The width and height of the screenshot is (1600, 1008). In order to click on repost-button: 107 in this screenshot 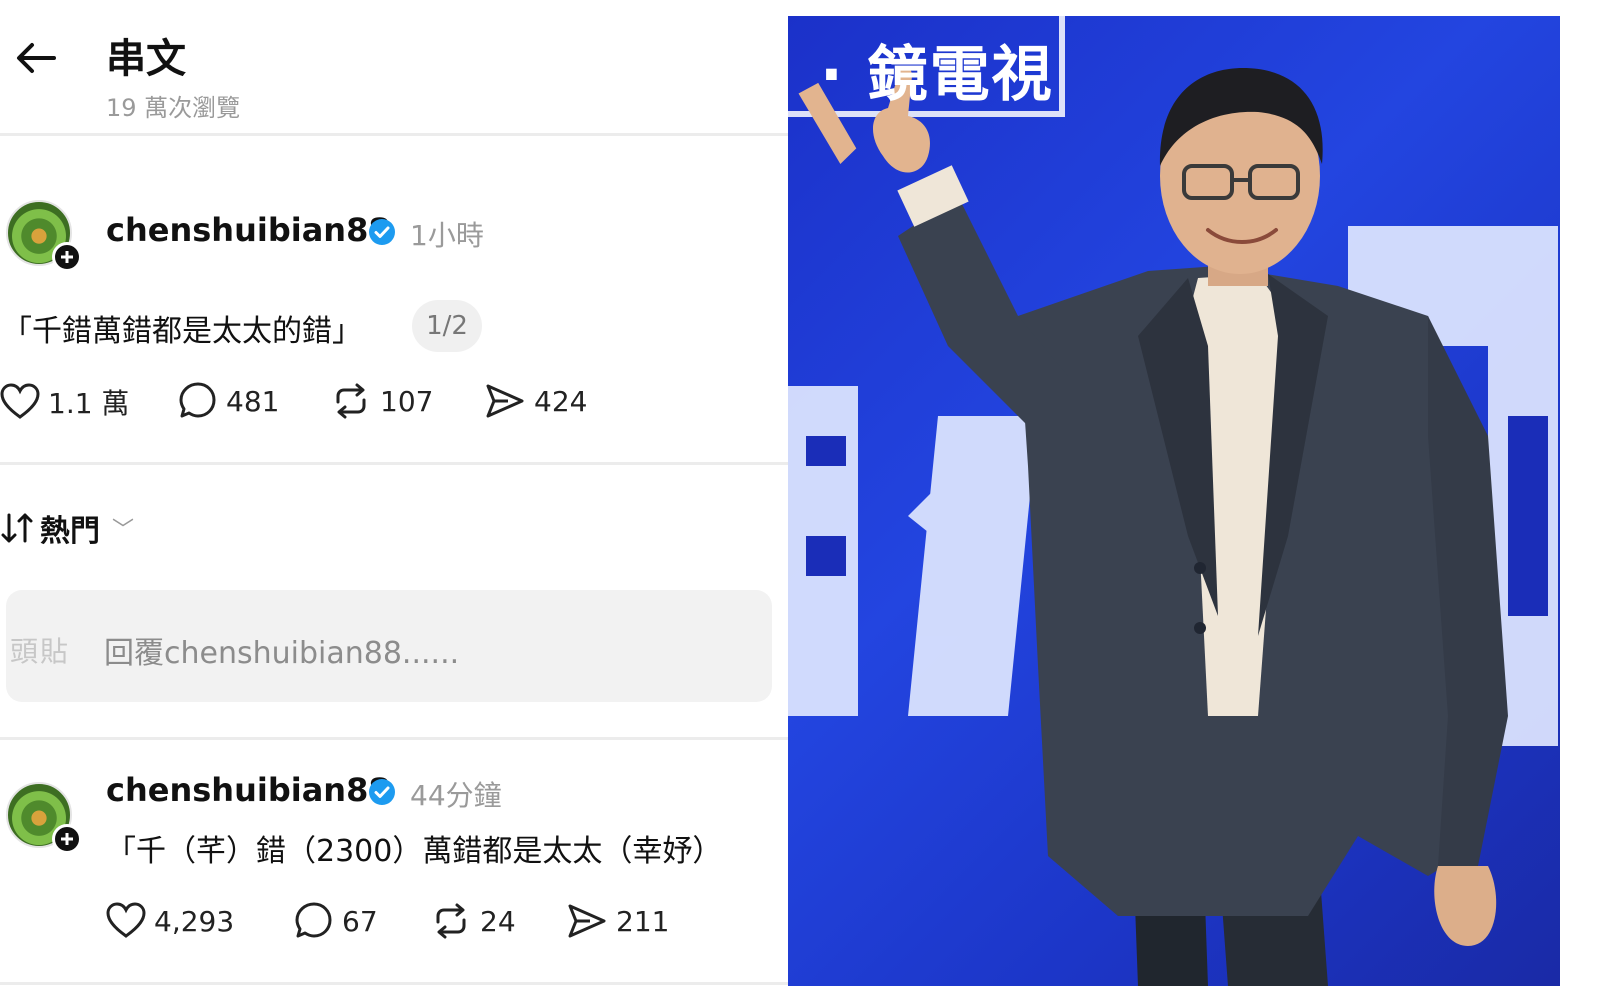, I will do `click(381, 401)`.